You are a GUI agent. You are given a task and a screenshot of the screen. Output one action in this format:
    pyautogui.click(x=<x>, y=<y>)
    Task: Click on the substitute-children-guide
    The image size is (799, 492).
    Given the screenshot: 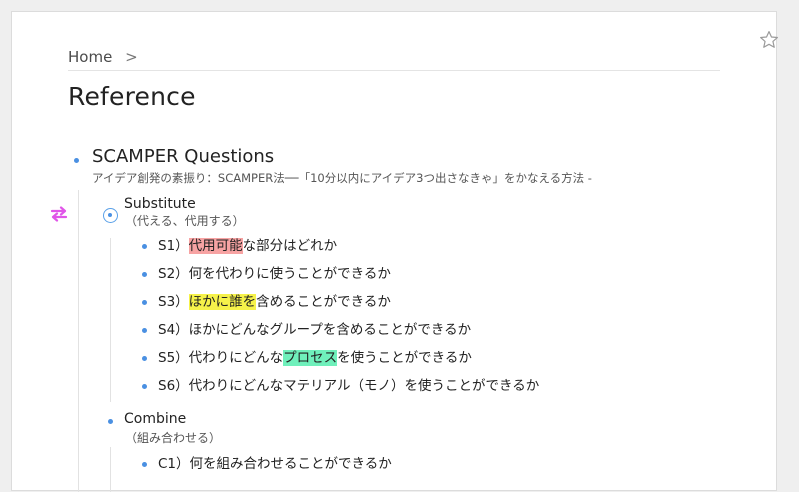 What is the action you would take?
    pyautogui.click(x=110, y=320)
    